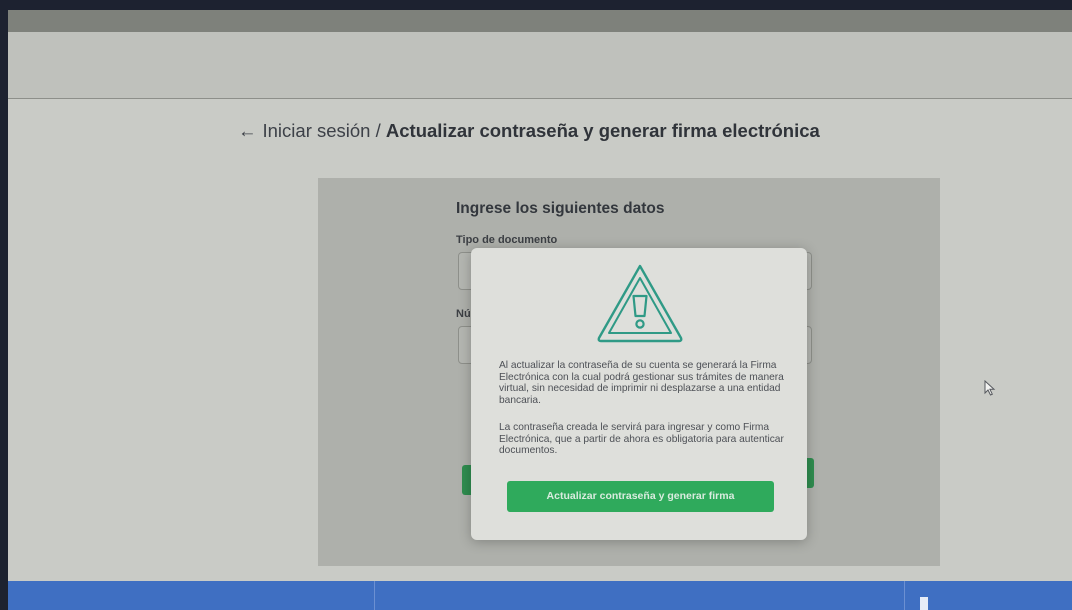 This screenshot has width=1072, height=610. Describe the element at coordinates (507, 240) in the screenshot. I see `document-type-label: Tipo de documento` at that location.